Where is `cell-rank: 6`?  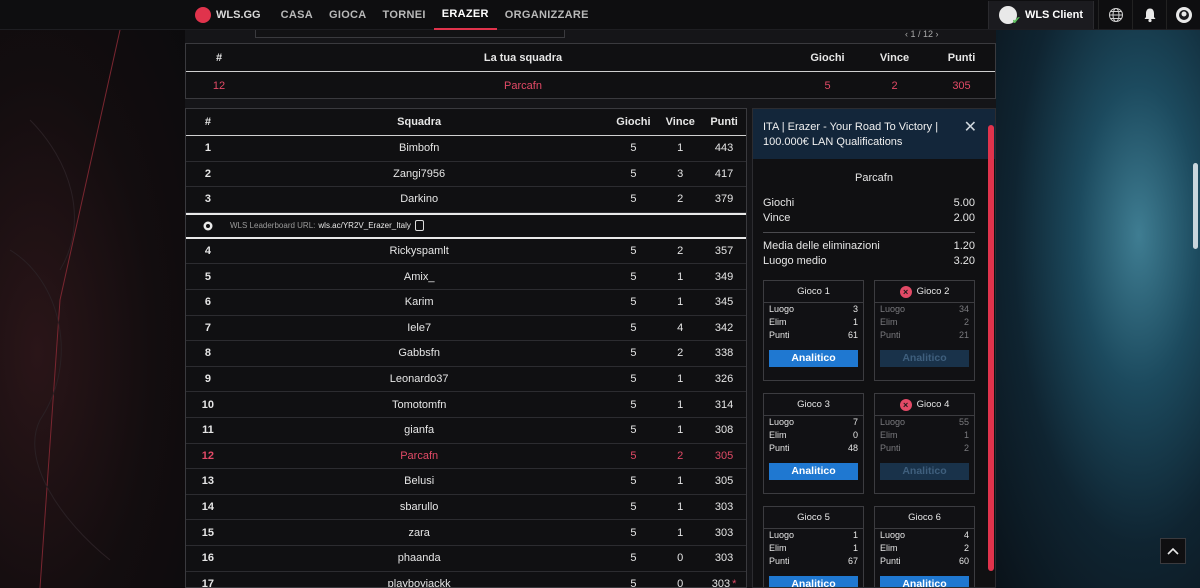 cell-rank: 6 is located at coordinates (207, 302).